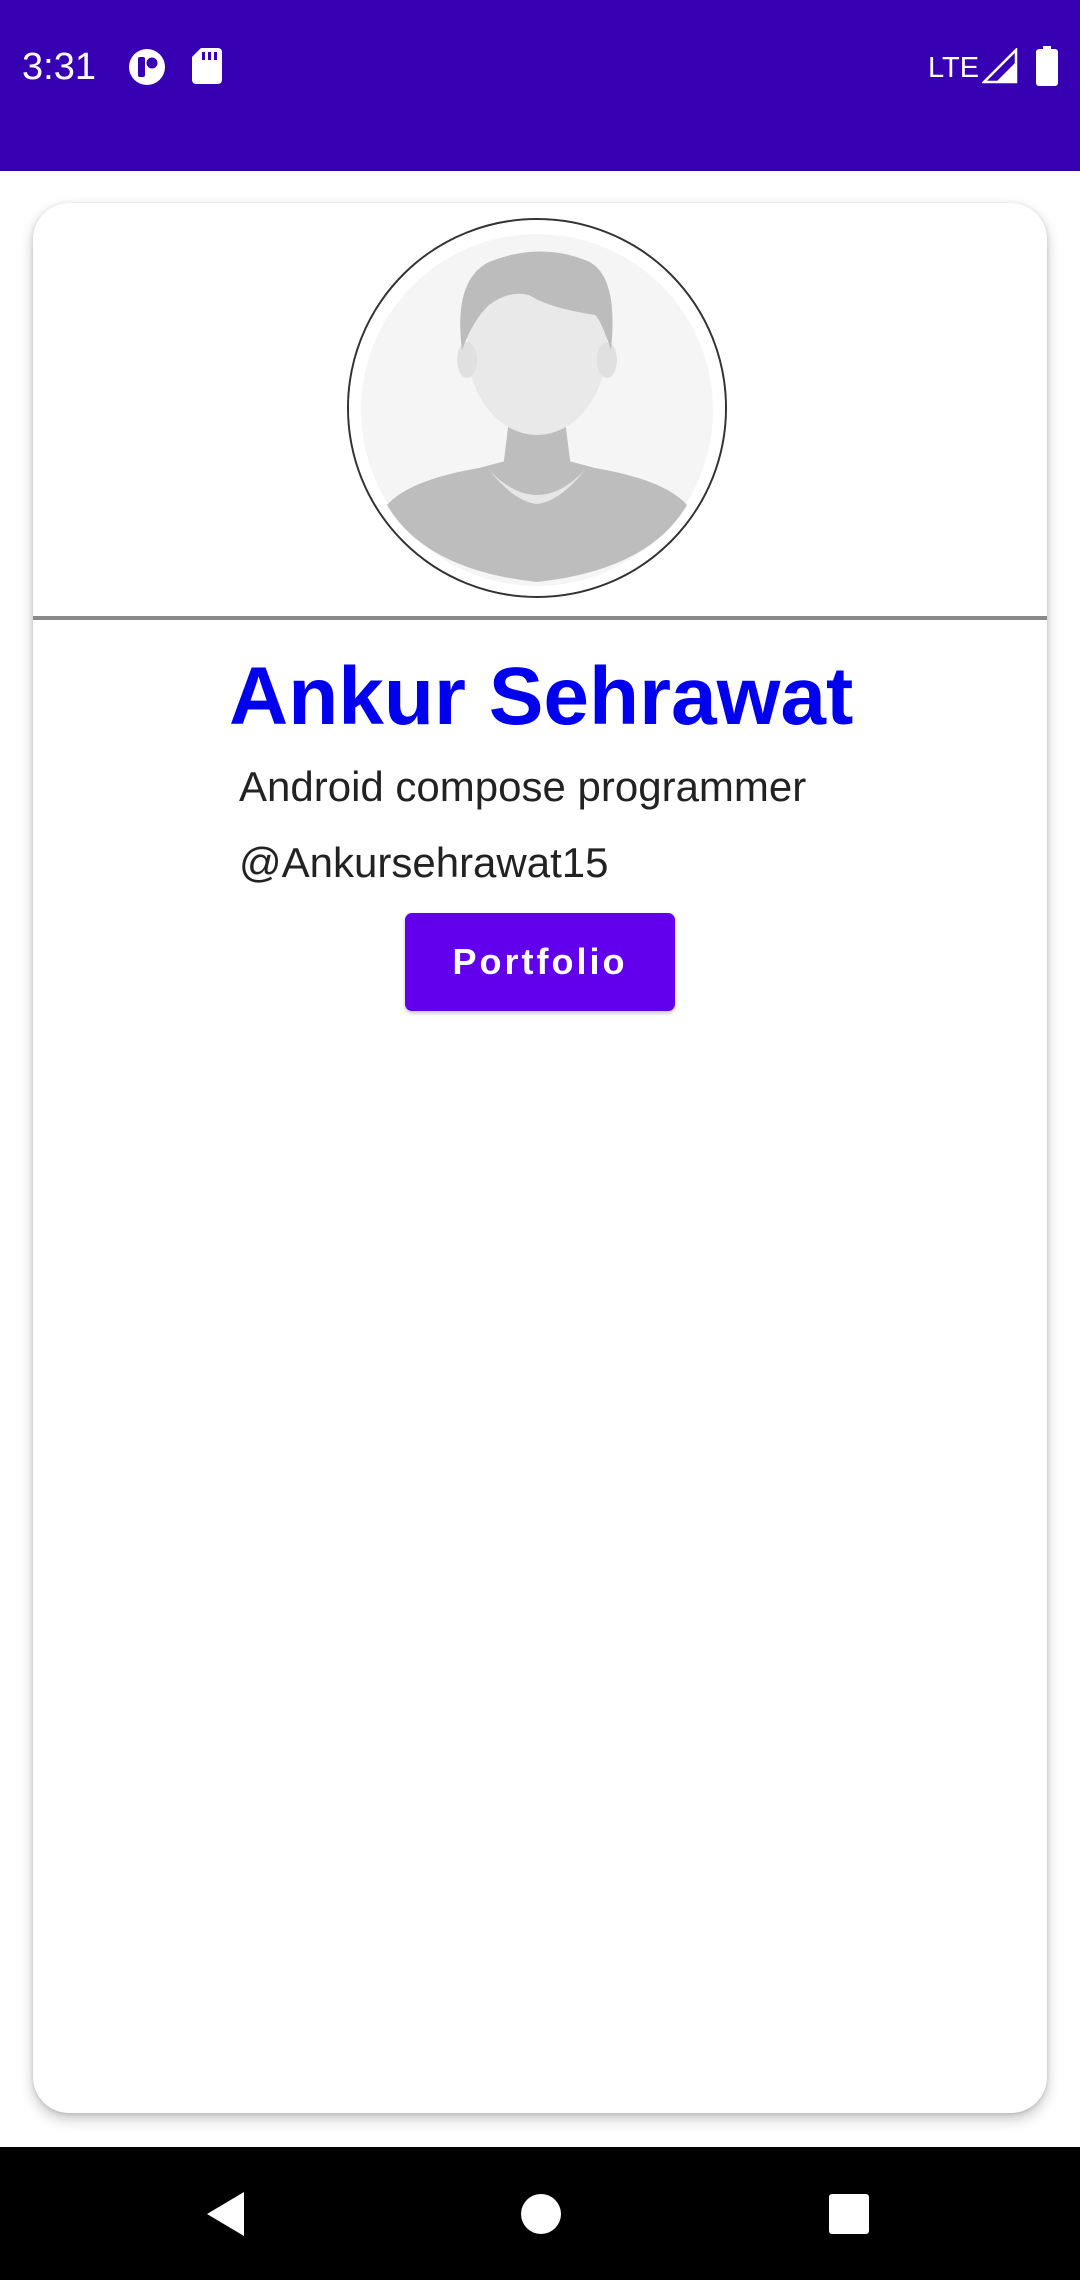 This screenshot has height=2280, width=1080. Describe the element at coordinates (541, 696) in the screenshot. I see `profile-name: Ankur Sehrawat` at that location.